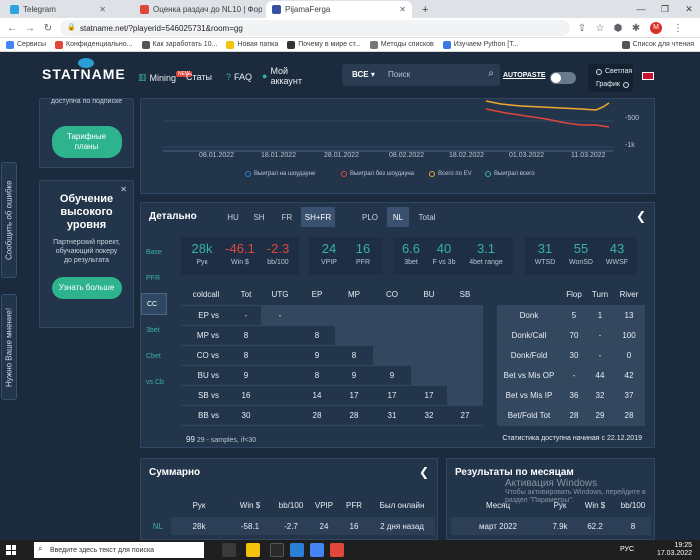 Image resolution: width=700 pixels, height=560 pixels. I want to click on puzzle-icon: ✱, so click(636, 28).